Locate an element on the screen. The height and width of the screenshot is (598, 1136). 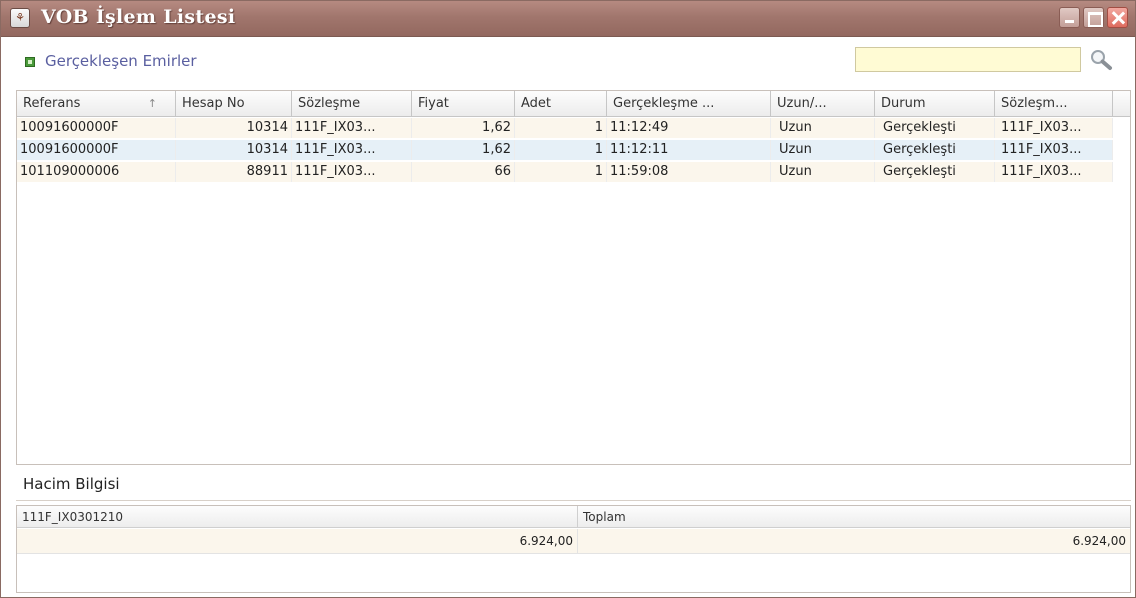
maximize-button is located at coordinates (1093, 17).